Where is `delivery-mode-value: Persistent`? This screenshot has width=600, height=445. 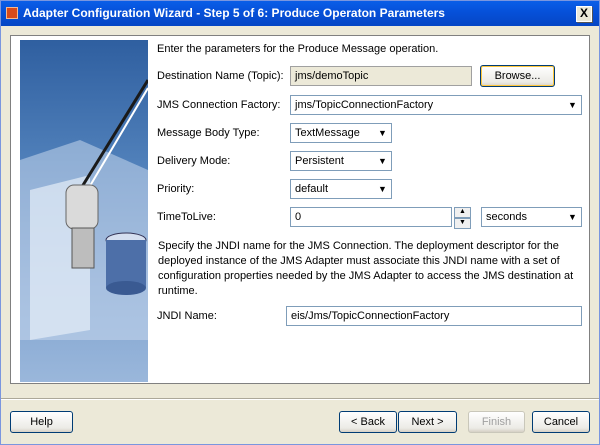
delivery-mode-value: Persistent is located at coordinates (319, 161).